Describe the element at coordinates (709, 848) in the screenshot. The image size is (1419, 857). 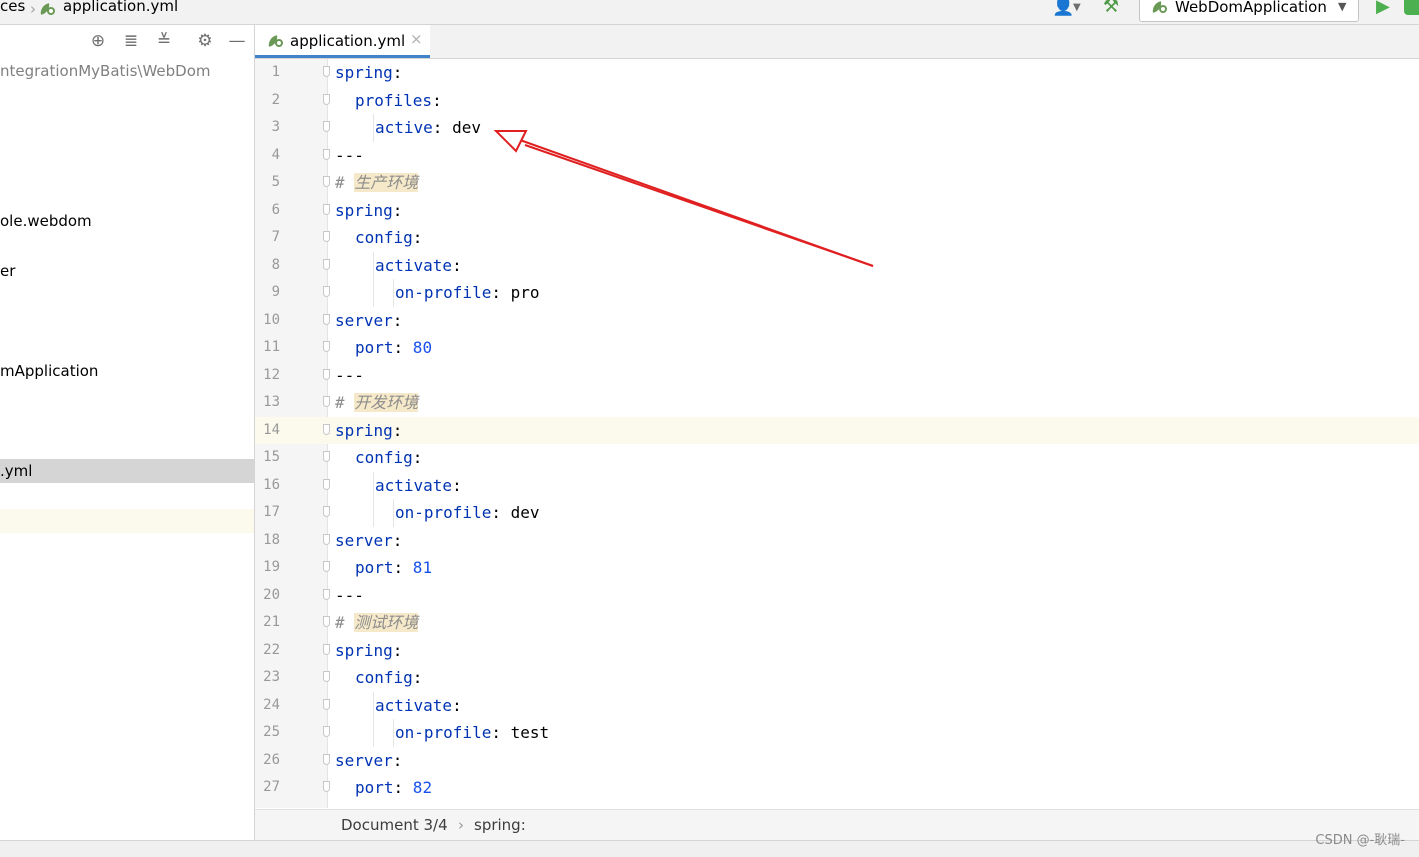
I see `bottom-tool-strip` at that location.